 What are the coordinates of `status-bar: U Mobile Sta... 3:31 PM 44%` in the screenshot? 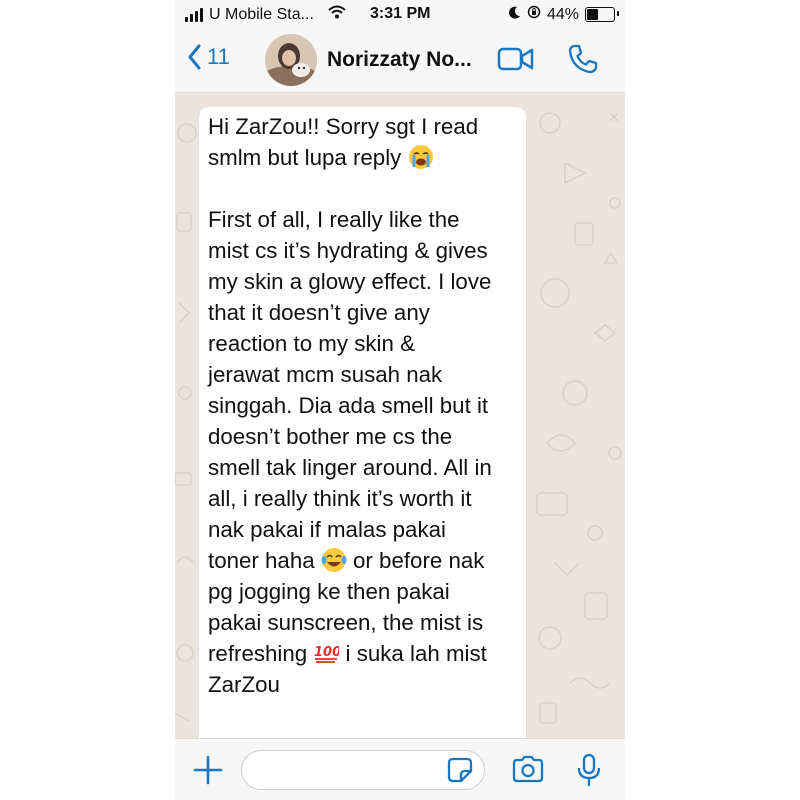 It's located at (400, 15).